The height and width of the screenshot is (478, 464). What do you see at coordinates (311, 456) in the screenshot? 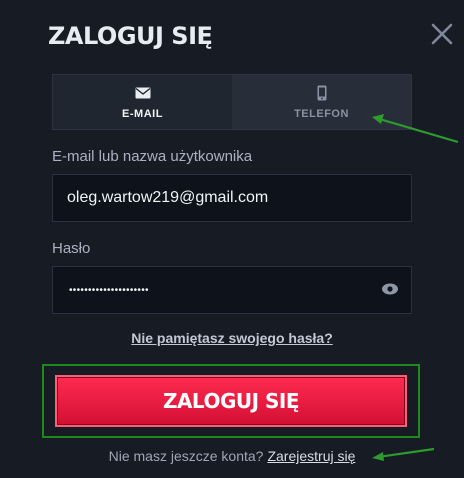
I see `register-link: Zarejestruj się` at bounding box center [311, 456].